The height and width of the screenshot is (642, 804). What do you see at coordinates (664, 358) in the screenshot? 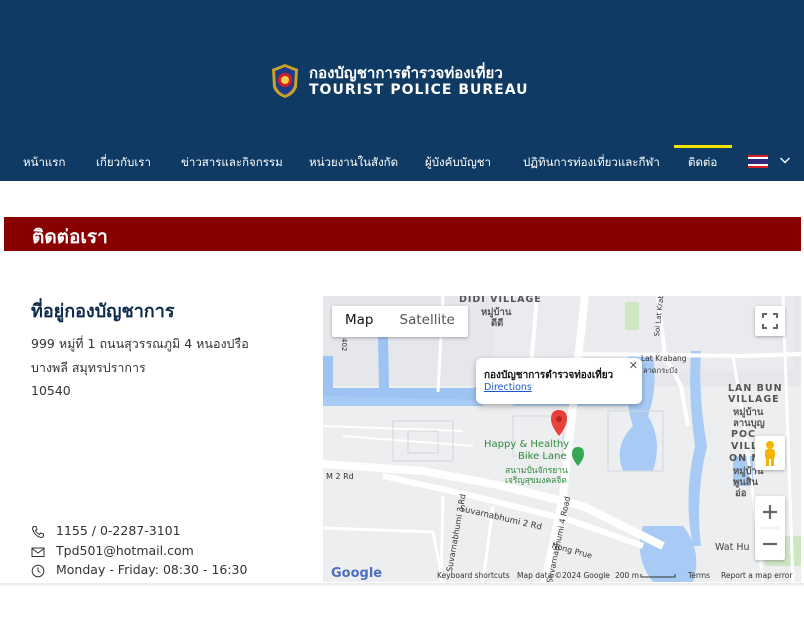
I see `map-label-lat-krabang: Lat Krabang` at bounding box center [664, 358].